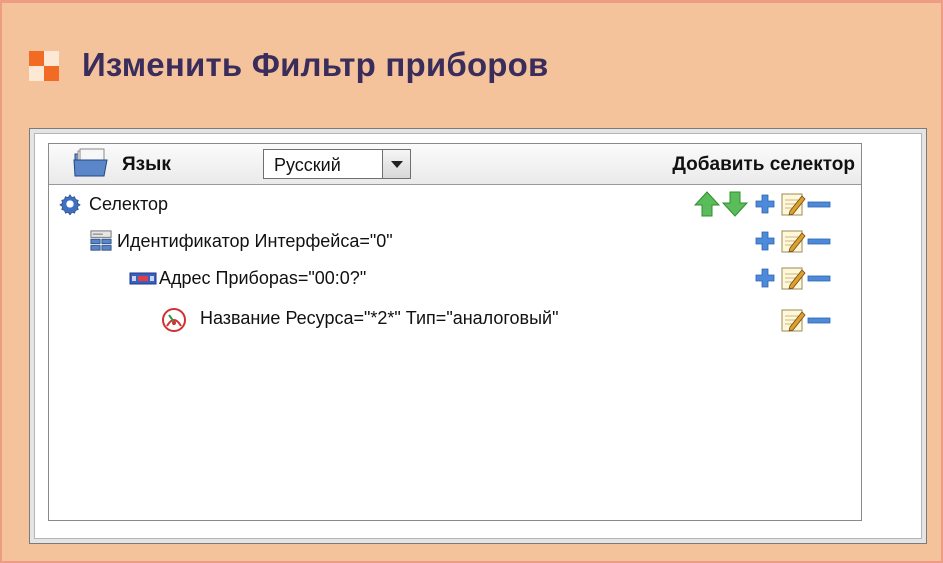 Image resolution: width=943 pixels, height=563 pixels. What do you see at coordinates (255, 241) in the screenshot?
I see `tree-row-label: Идентификатор Интерфейса="0"` at bounding box center [255, 241].